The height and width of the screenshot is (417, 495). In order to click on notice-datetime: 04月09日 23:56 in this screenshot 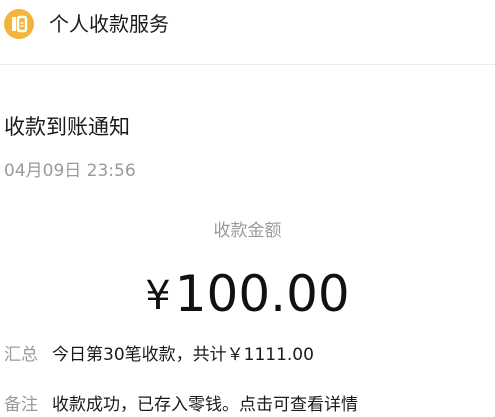, I will do `click(70, 171)`.